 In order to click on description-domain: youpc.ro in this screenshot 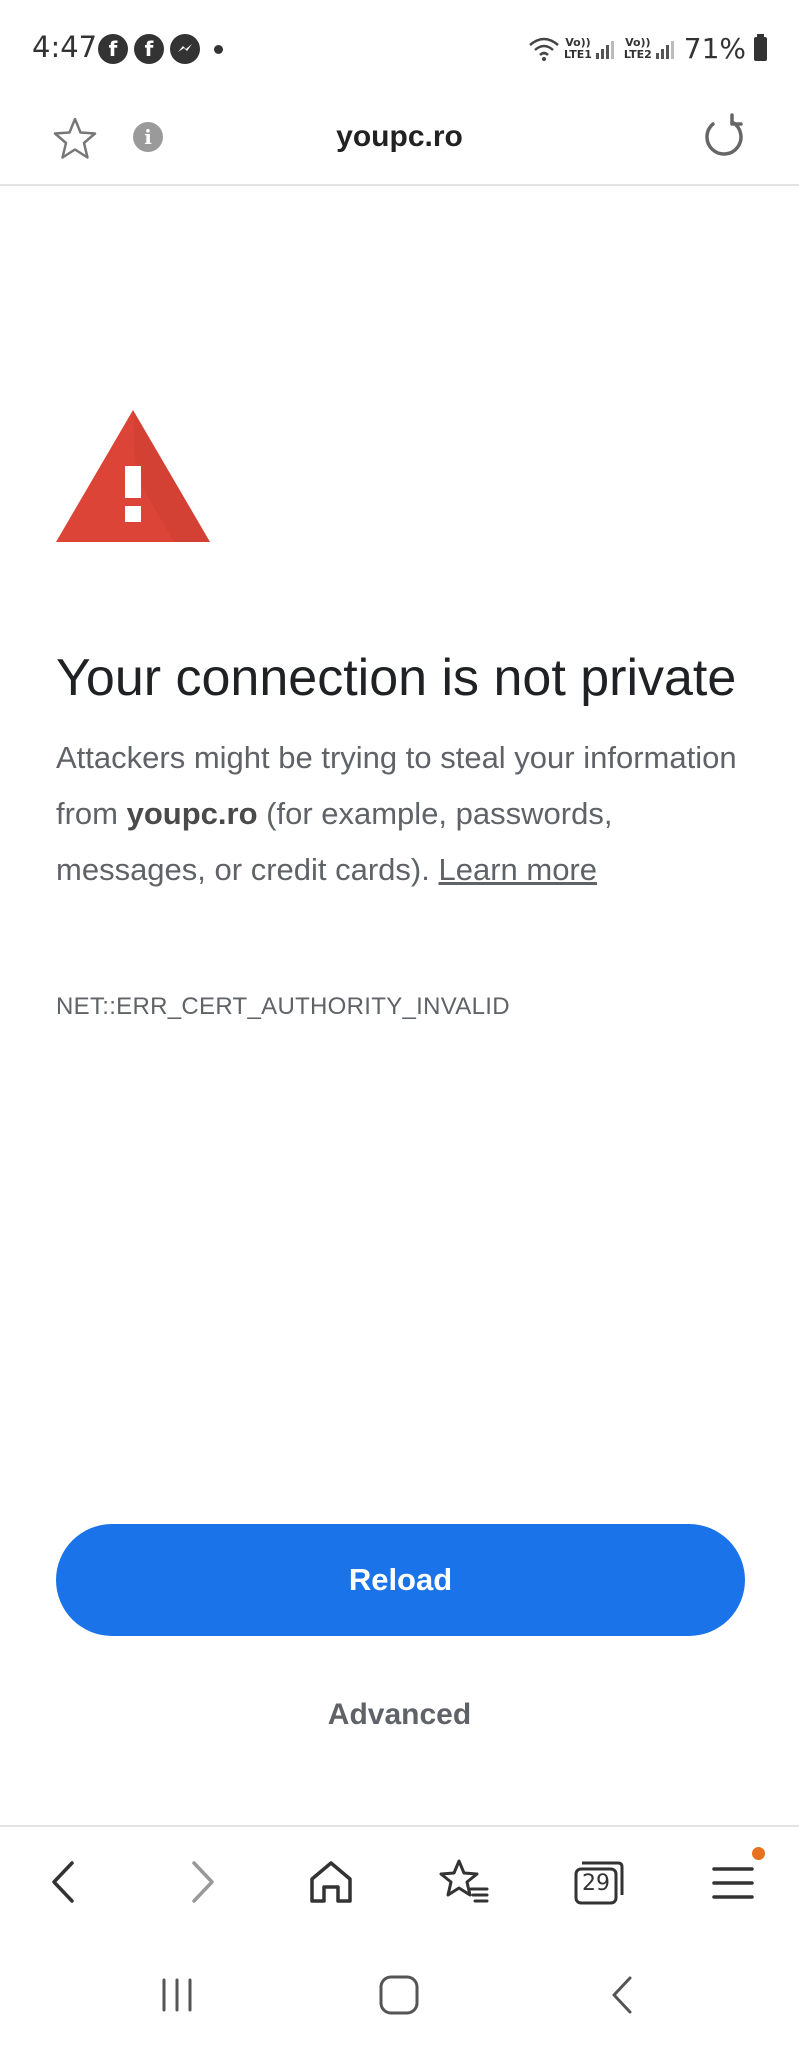, I will do `click(192, 813)`.